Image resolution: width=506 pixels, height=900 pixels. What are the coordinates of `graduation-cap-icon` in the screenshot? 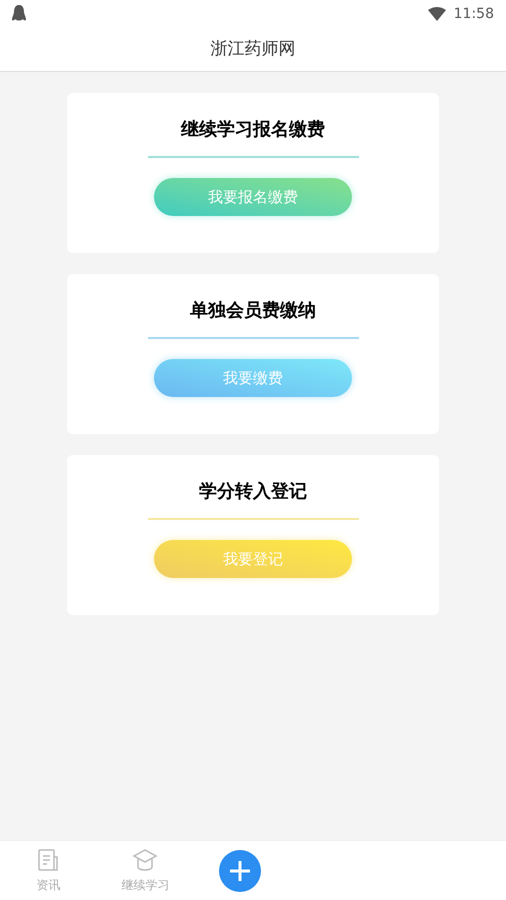 It's located at (145, 860).